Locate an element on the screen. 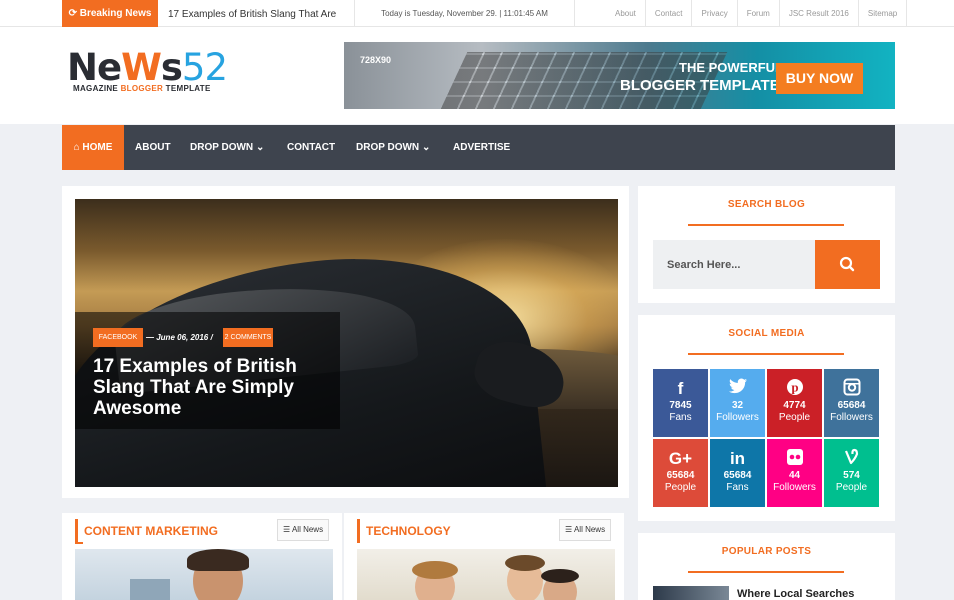 The height and width of the screenshot is (600, 954). comments-tag: 2 COMMENTS is located at coordinates (248, 337).